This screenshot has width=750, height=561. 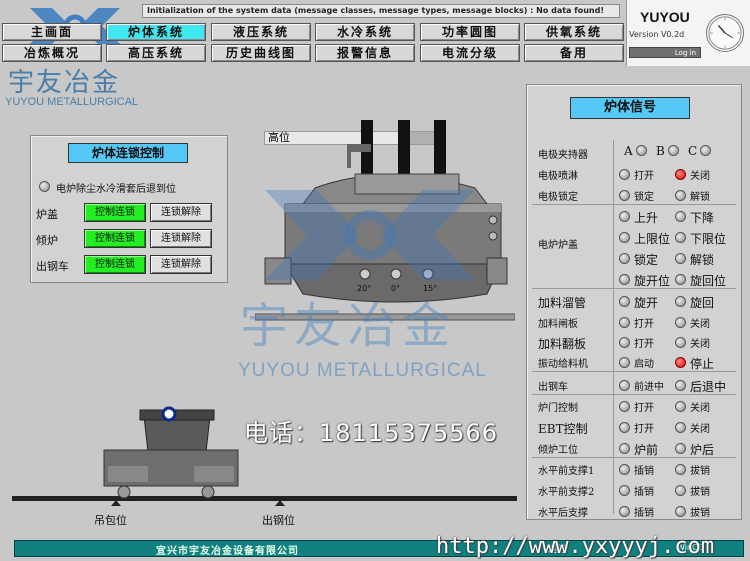 I want to click on signal-value: 旋回位, so click(x=708, y=281).